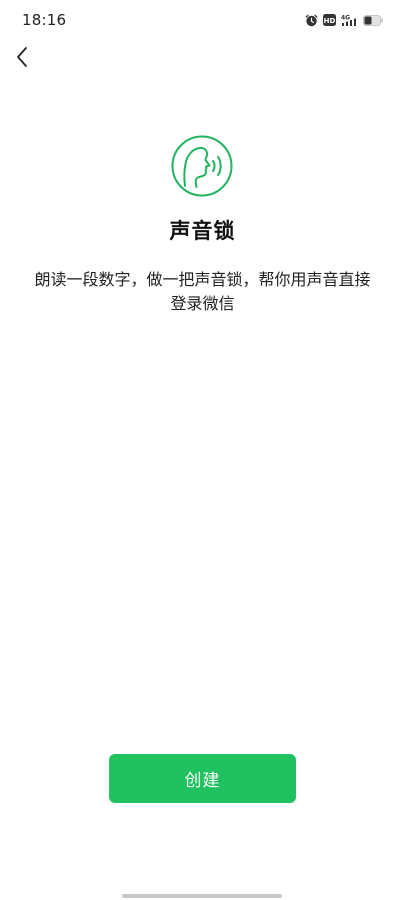 This screenshot has height=900, width=405. What do you see at coordinates (202, 291) in the screenshot?
I see `description-text: 朗读一段数字，做一把声音锁，帮你用声音直接登录微信` at bounding box center [202, 291].